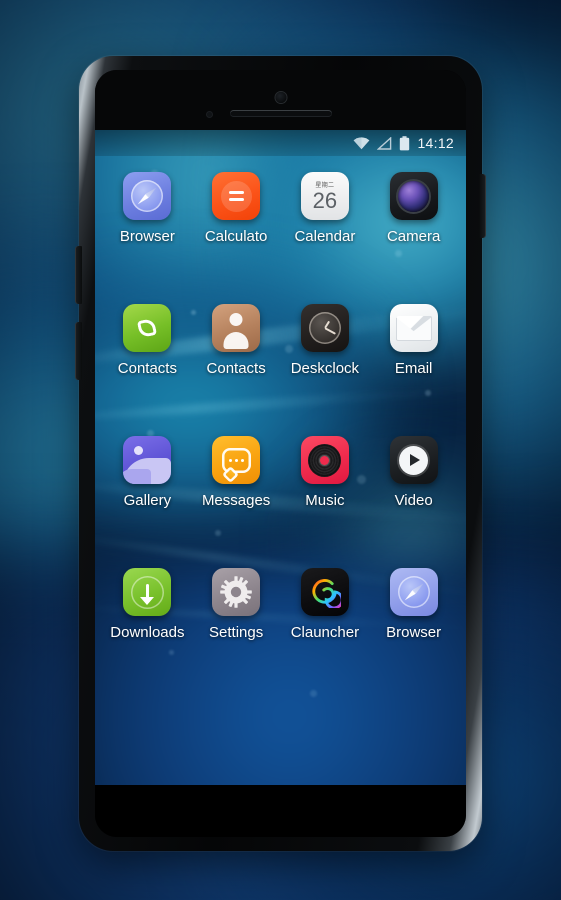 Image resolution: width=561 pixels, height=900 pixels. I want to click on handset-shape, so click(147, 328).